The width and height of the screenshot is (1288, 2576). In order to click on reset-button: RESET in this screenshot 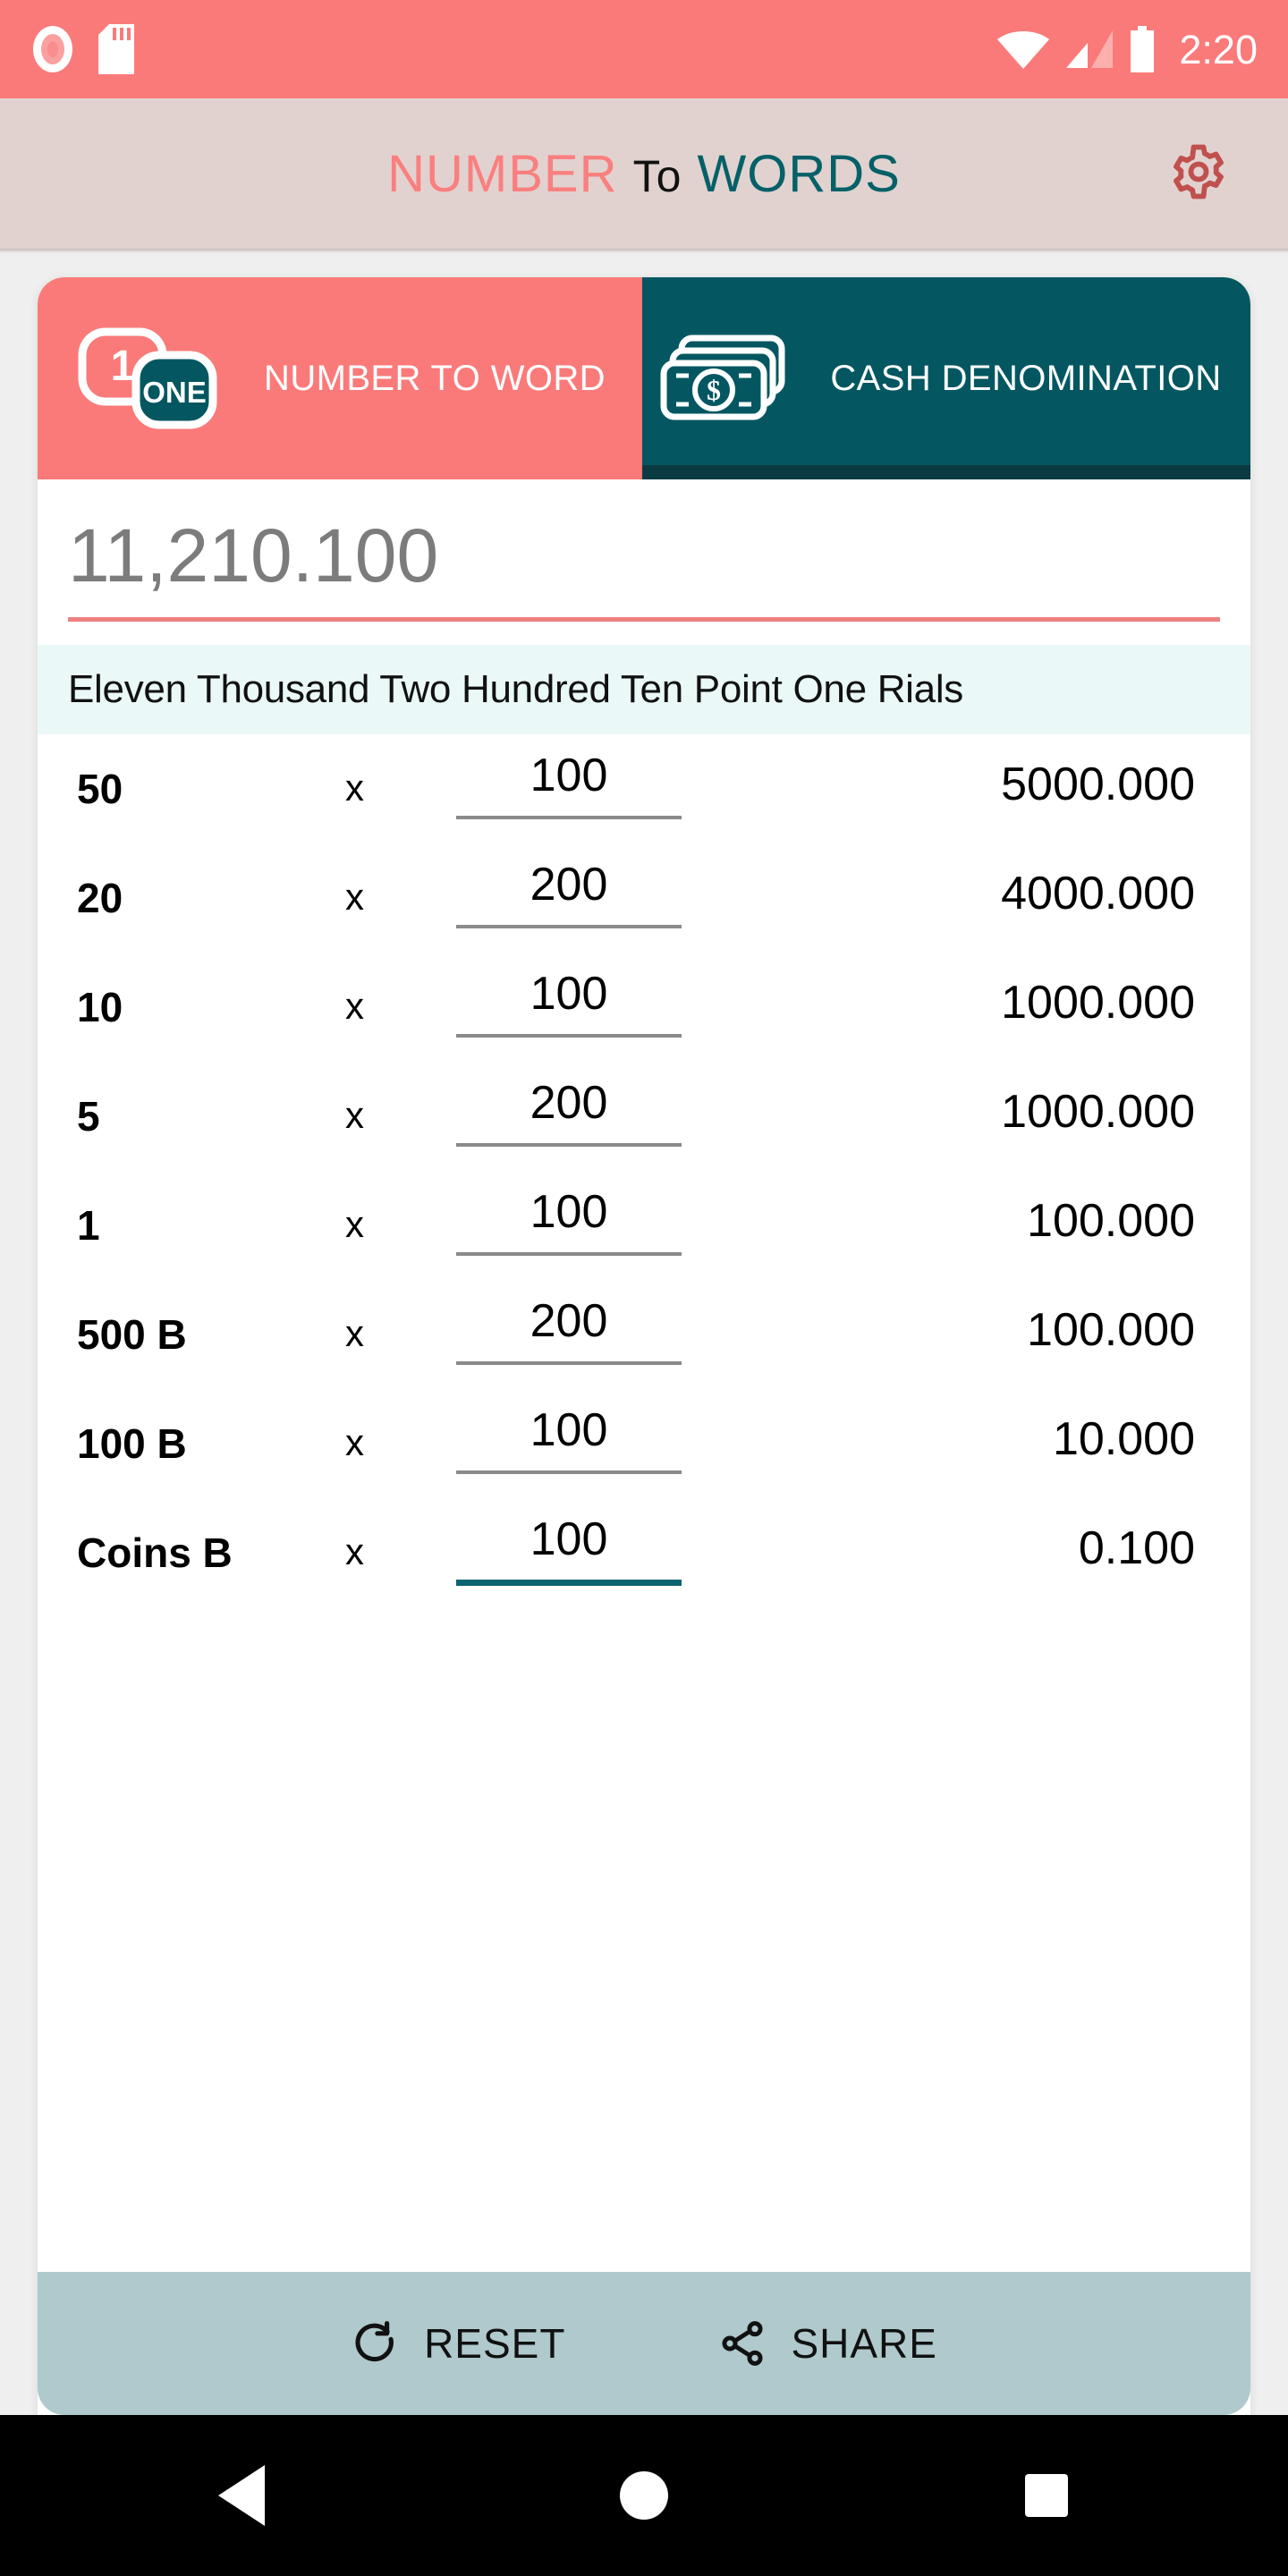, I will do `click(458, 2343)`.